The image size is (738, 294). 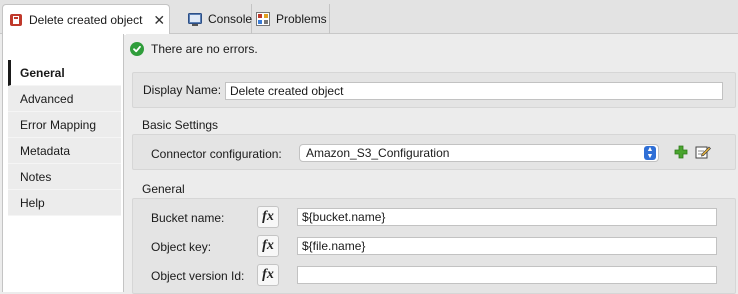 I want to click on object-version-id-input, so click(x=507, y=275).